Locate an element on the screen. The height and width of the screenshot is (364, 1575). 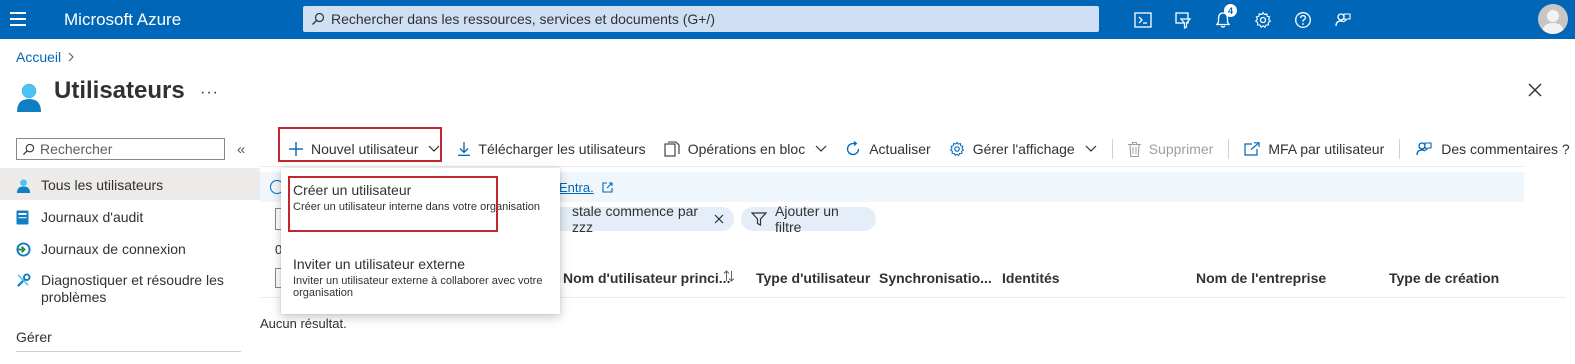
sidebar-item-label: Journaux de connexion is located at coordinates (113, 249).